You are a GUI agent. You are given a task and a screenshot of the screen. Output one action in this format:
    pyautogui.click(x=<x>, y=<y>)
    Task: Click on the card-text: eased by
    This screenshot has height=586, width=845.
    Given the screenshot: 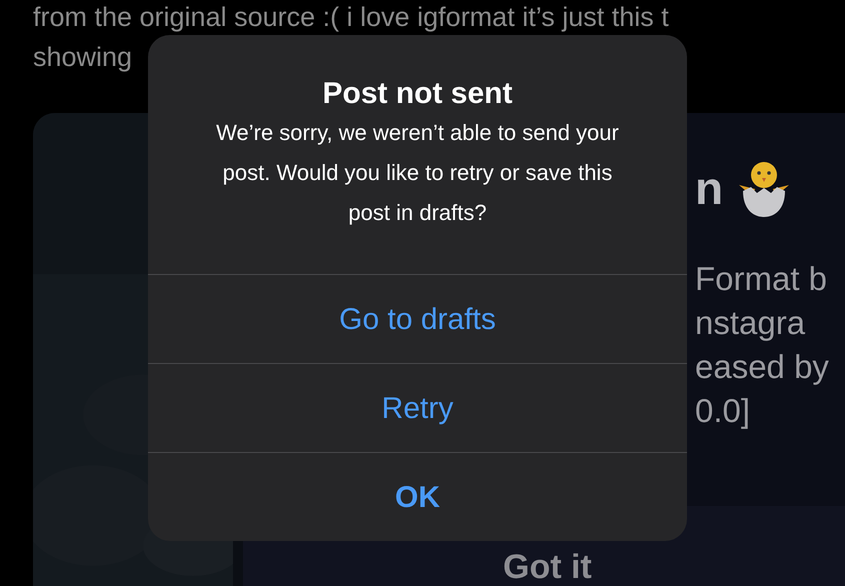 What is the action you would take?
    pyautogui.click(x=762, y=367)
    